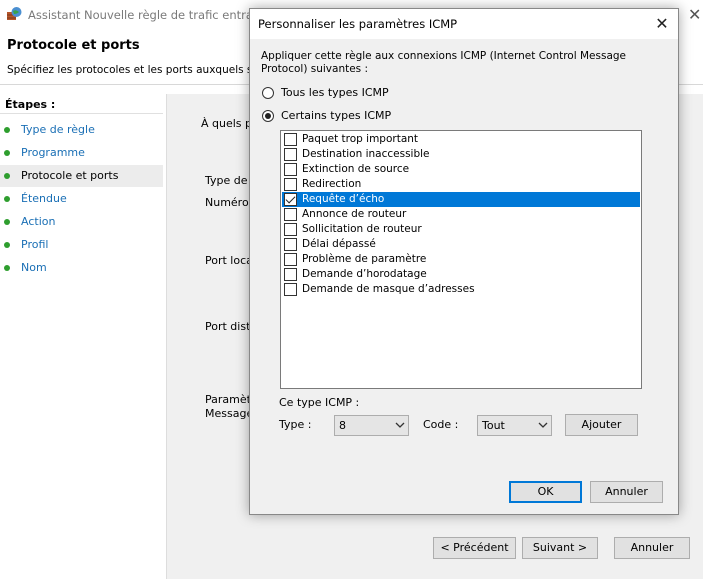  What do you see at coordinates (58, 129) in the screenshot?
I see `step-label: Type de règle` at bounding box center [58, 129].